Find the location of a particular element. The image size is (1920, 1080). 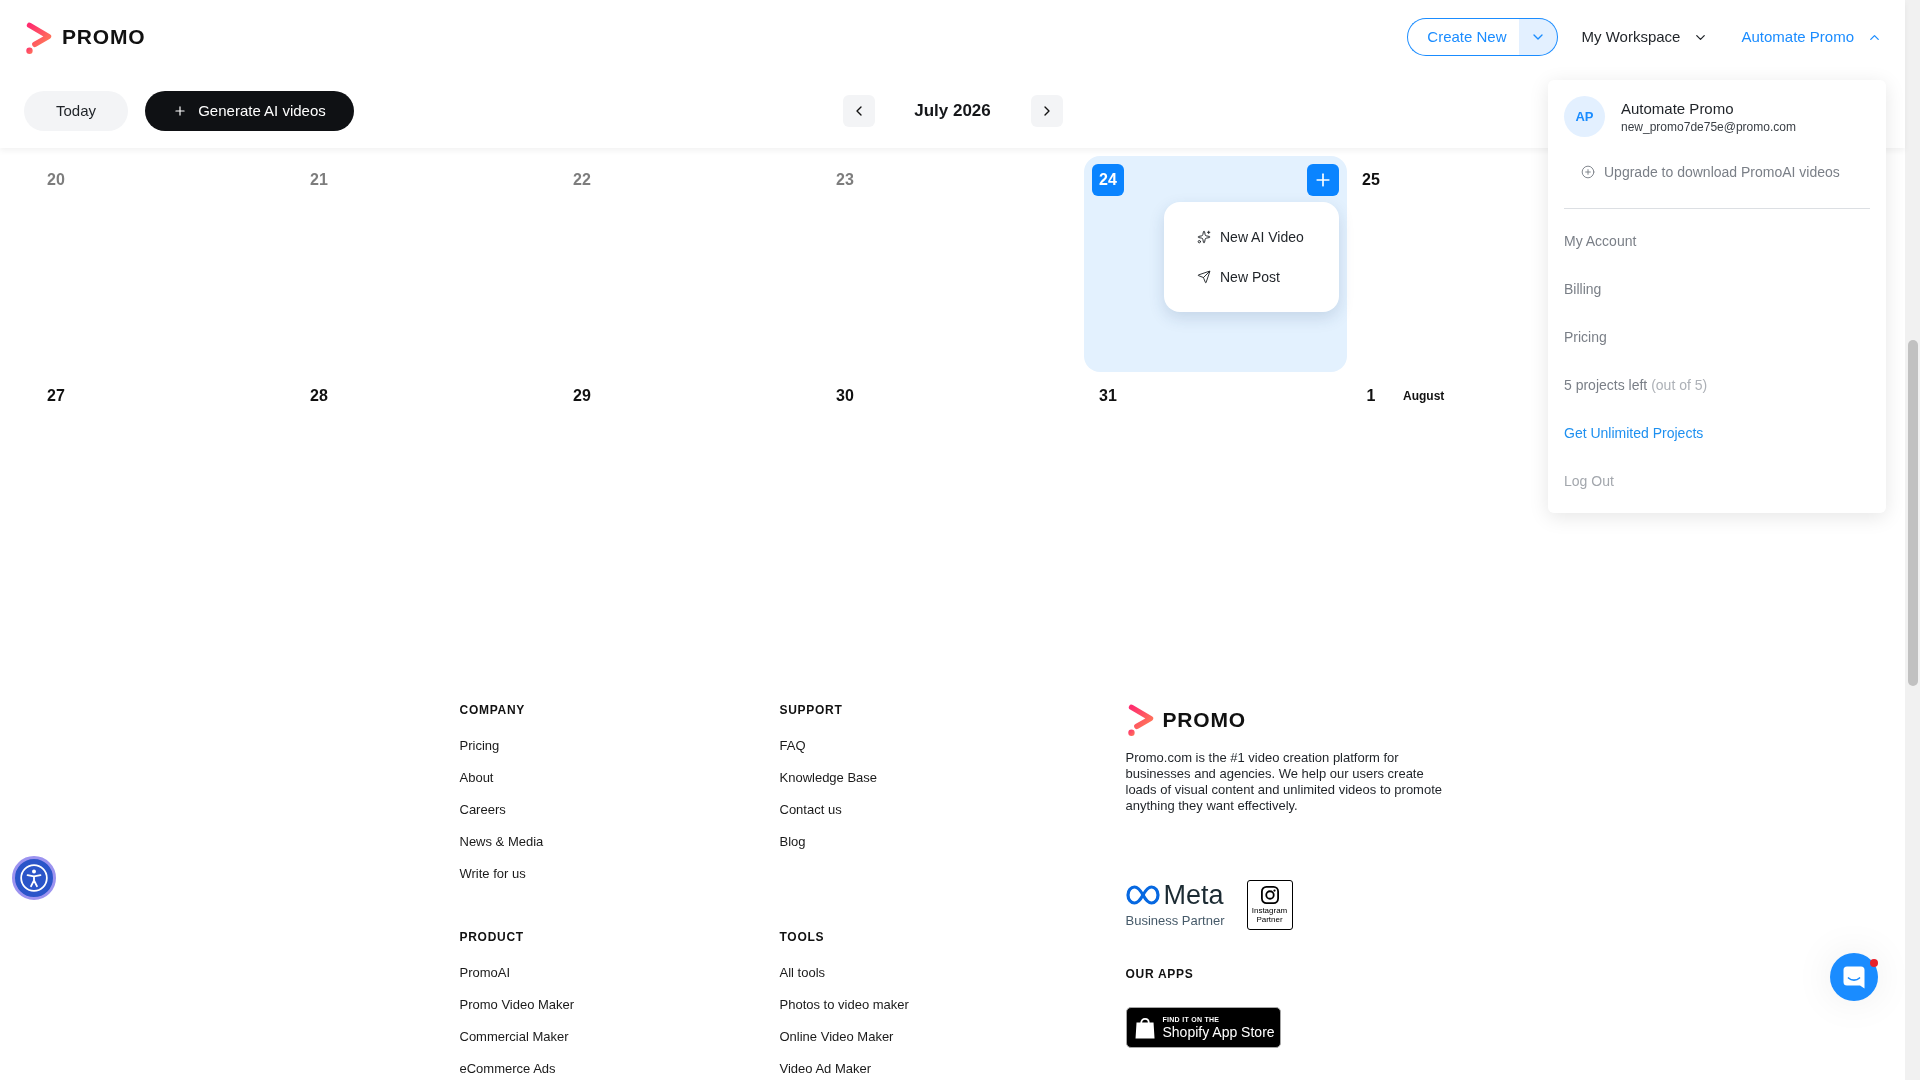

menu-item: New AI Video is located at coordinates (1250, 237).